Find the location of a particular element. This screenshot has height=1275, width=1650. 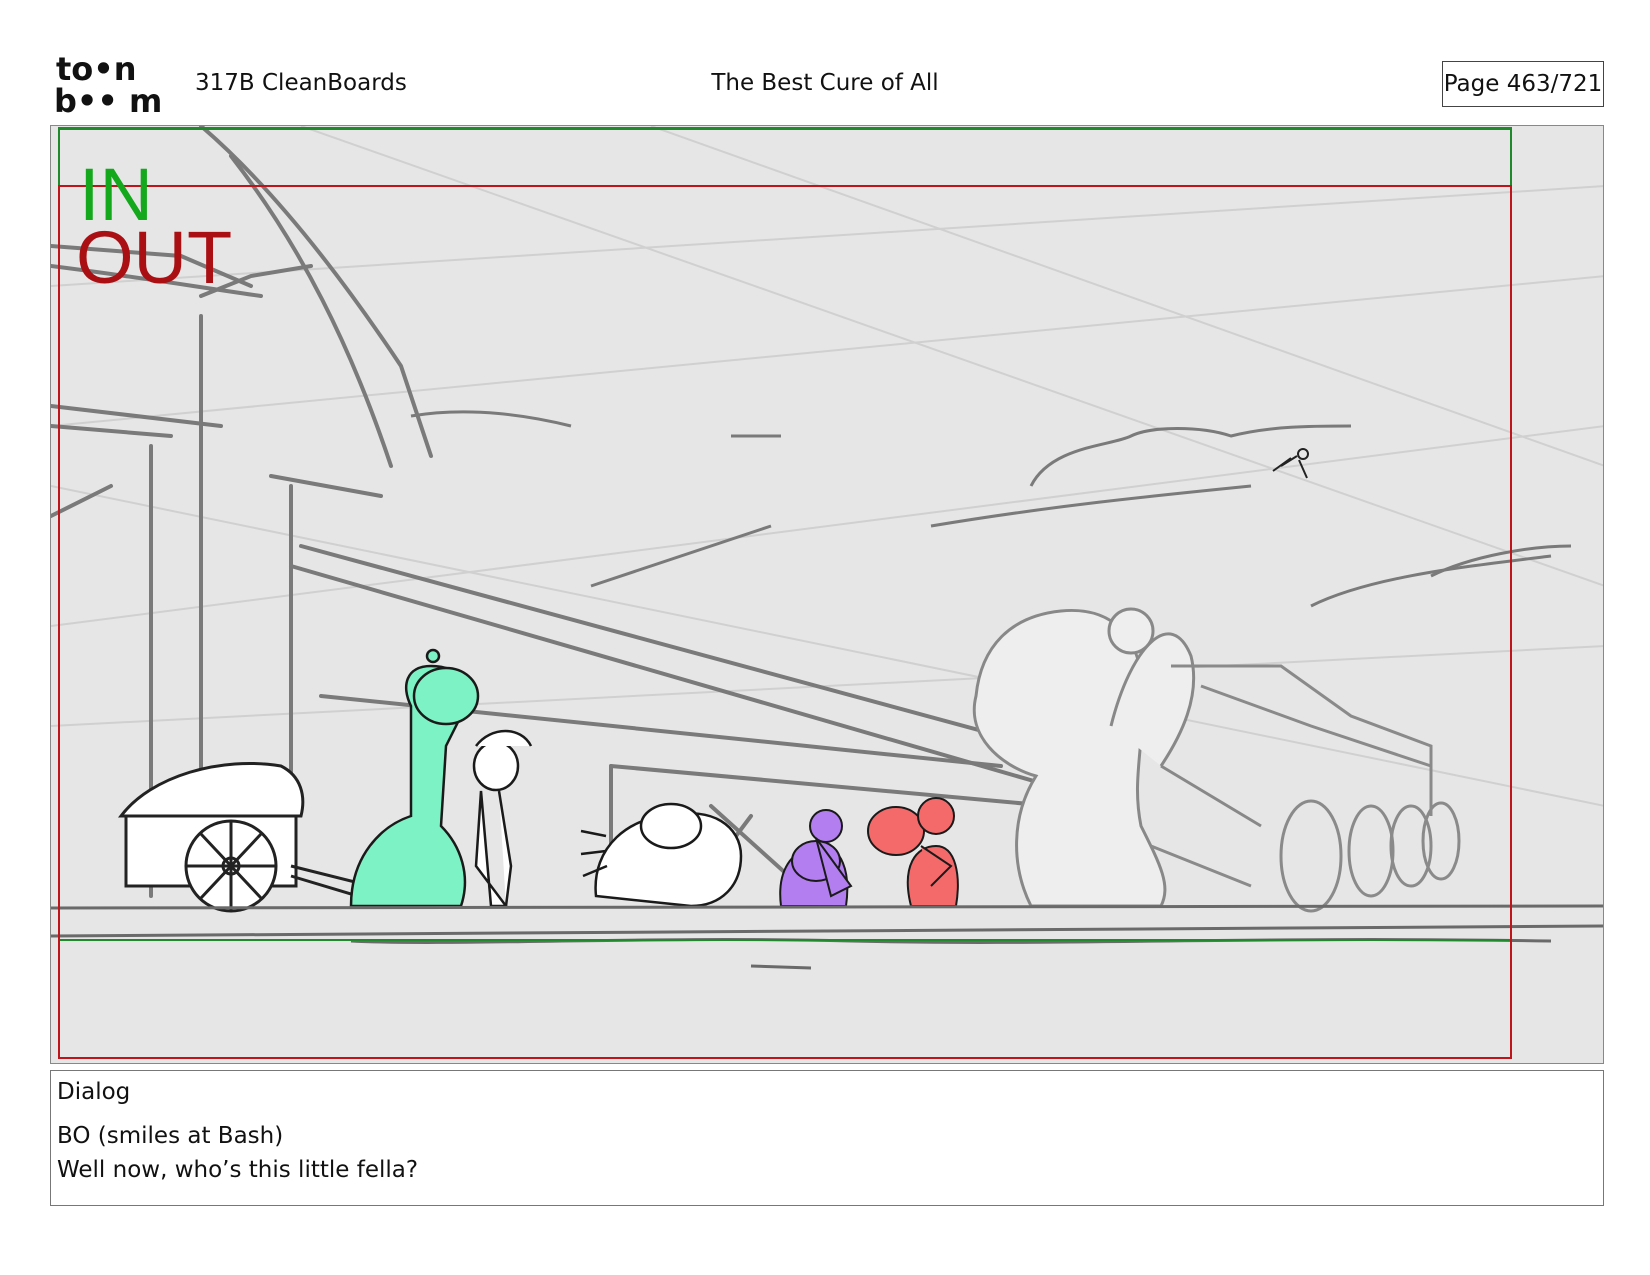

green-dino-character is located at coordinates (414, 778).